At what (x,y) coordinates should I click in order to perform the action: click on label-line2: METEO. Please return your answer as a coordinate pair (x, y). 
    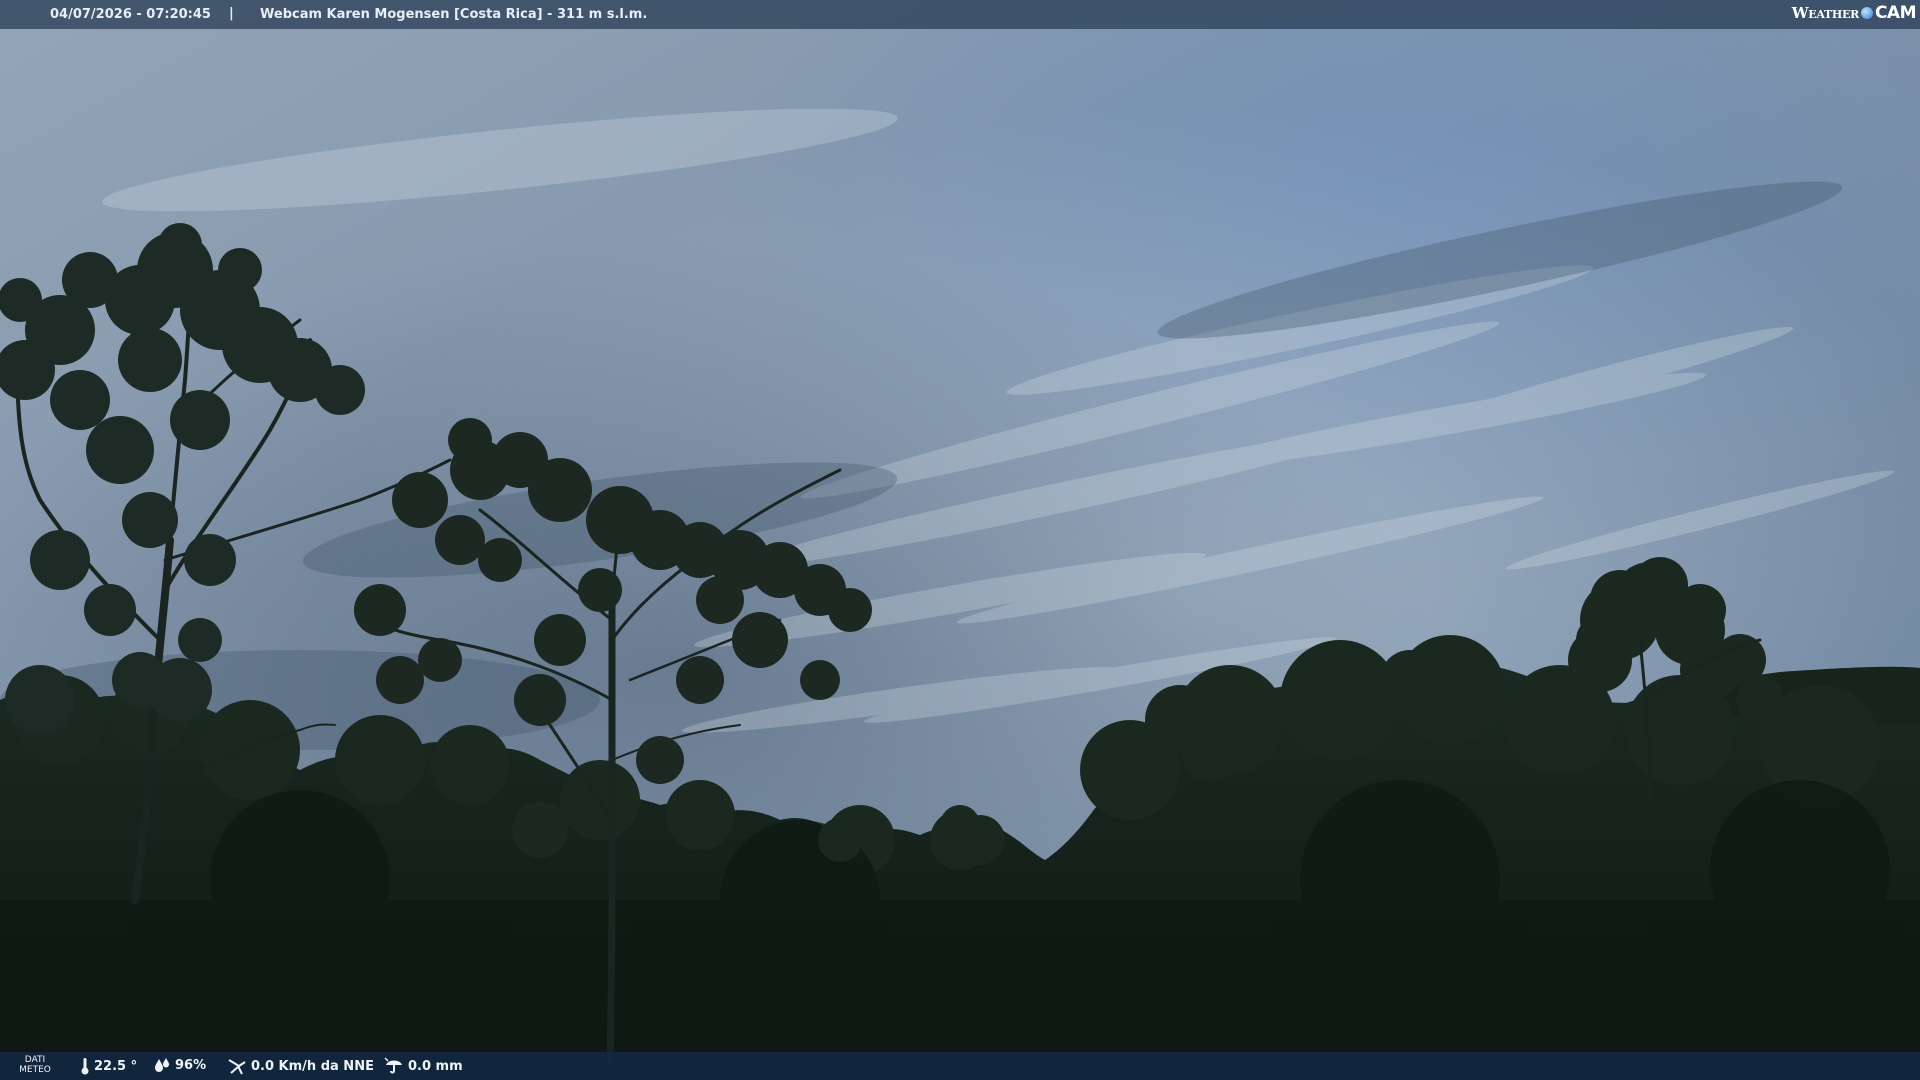
    Looking at the image, I should click on (35, 1070).